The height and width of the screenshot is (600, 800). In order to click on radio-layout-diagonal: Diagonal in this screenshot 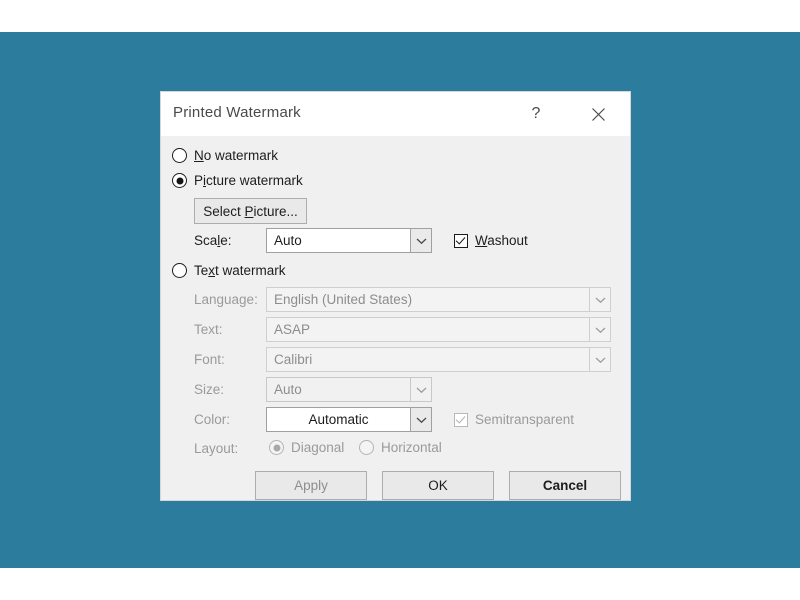, I will do `click(306, 447)`.